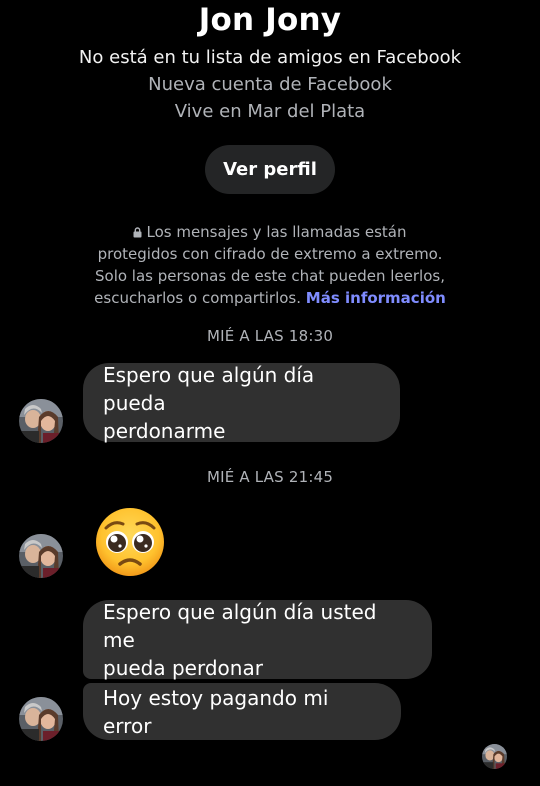 The height and width of the screenshot is (786, 540). I want to click on pleading-face-emoji, so click(130, 542).